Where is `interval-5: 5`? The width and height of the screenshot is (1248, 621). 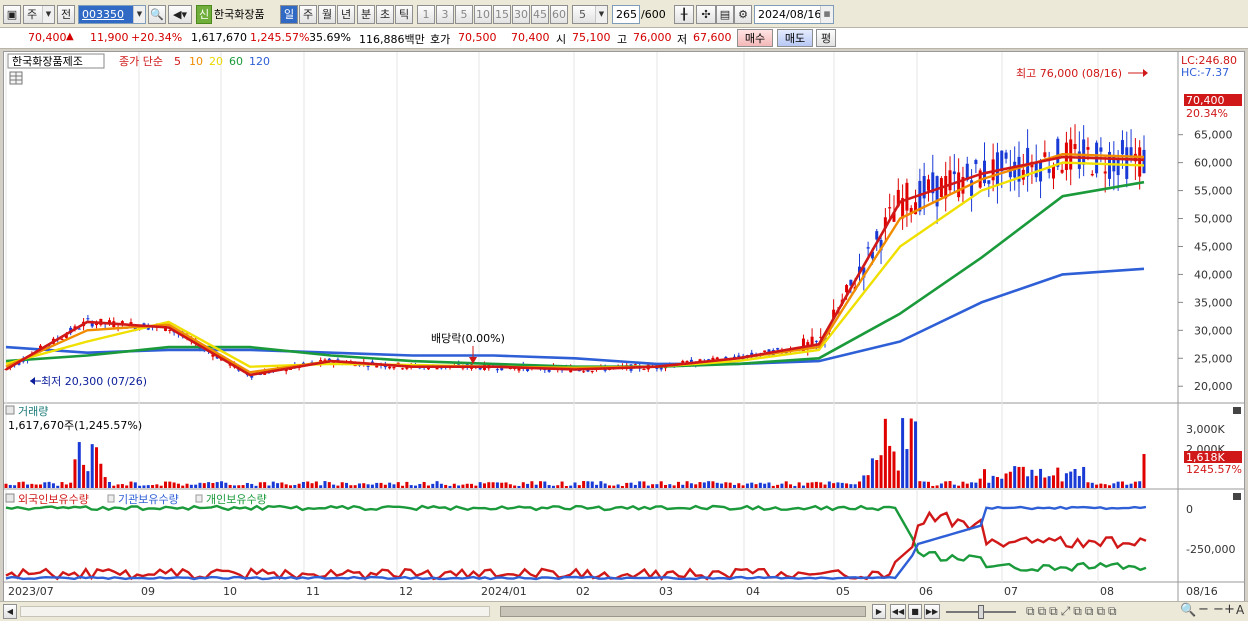 interval-5: 5 is located at coordinates (464, 14).